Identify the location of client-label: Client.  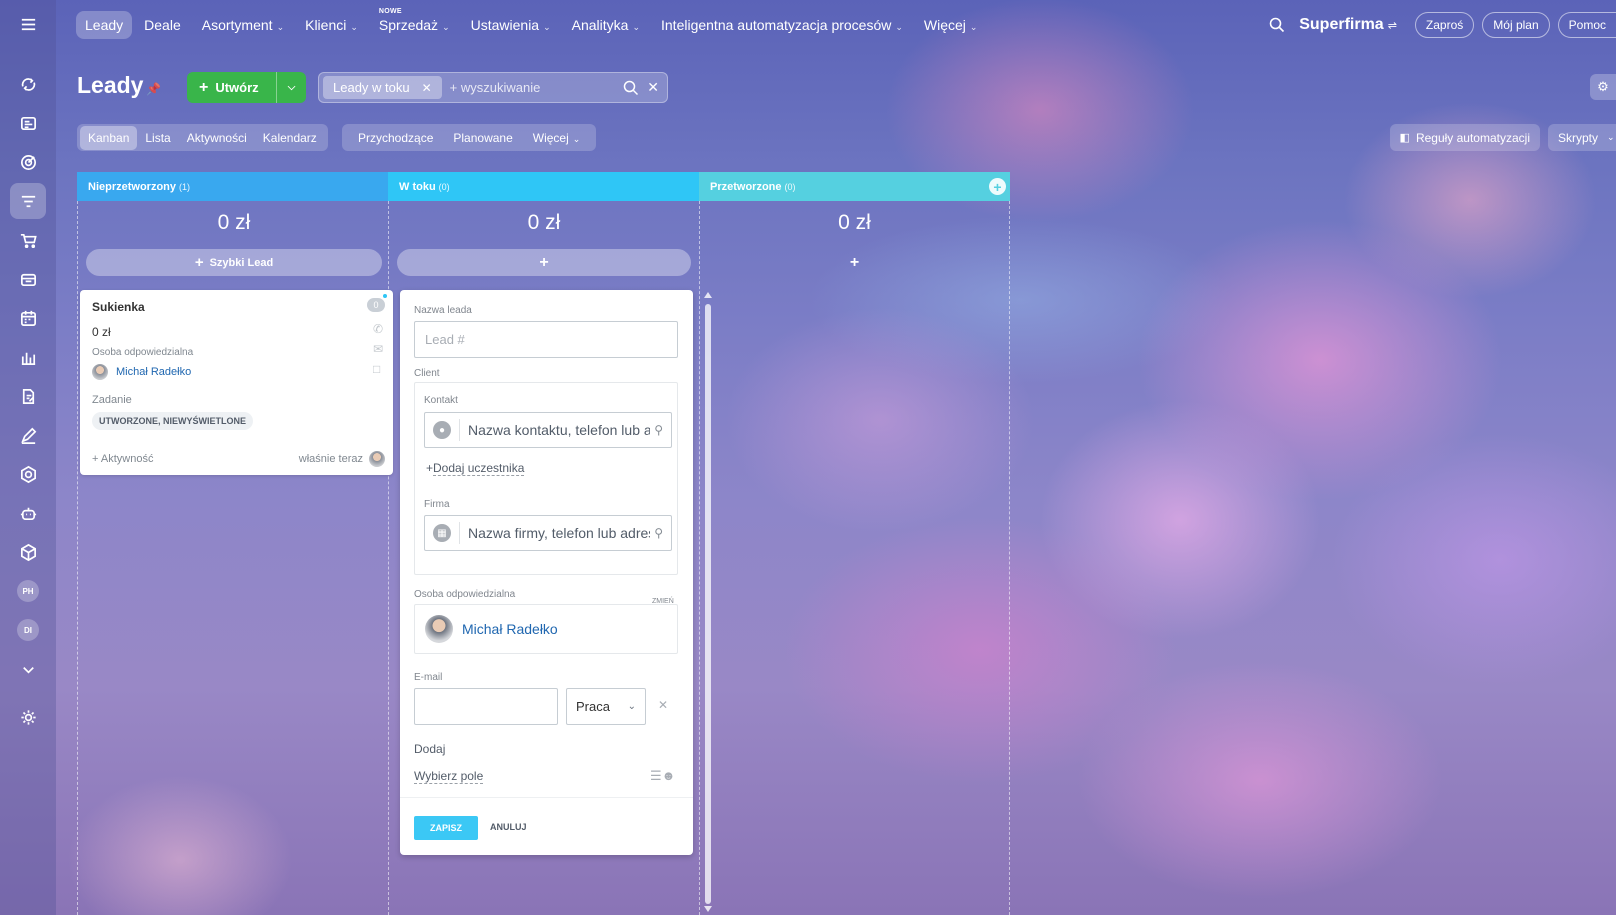
(427, 373).